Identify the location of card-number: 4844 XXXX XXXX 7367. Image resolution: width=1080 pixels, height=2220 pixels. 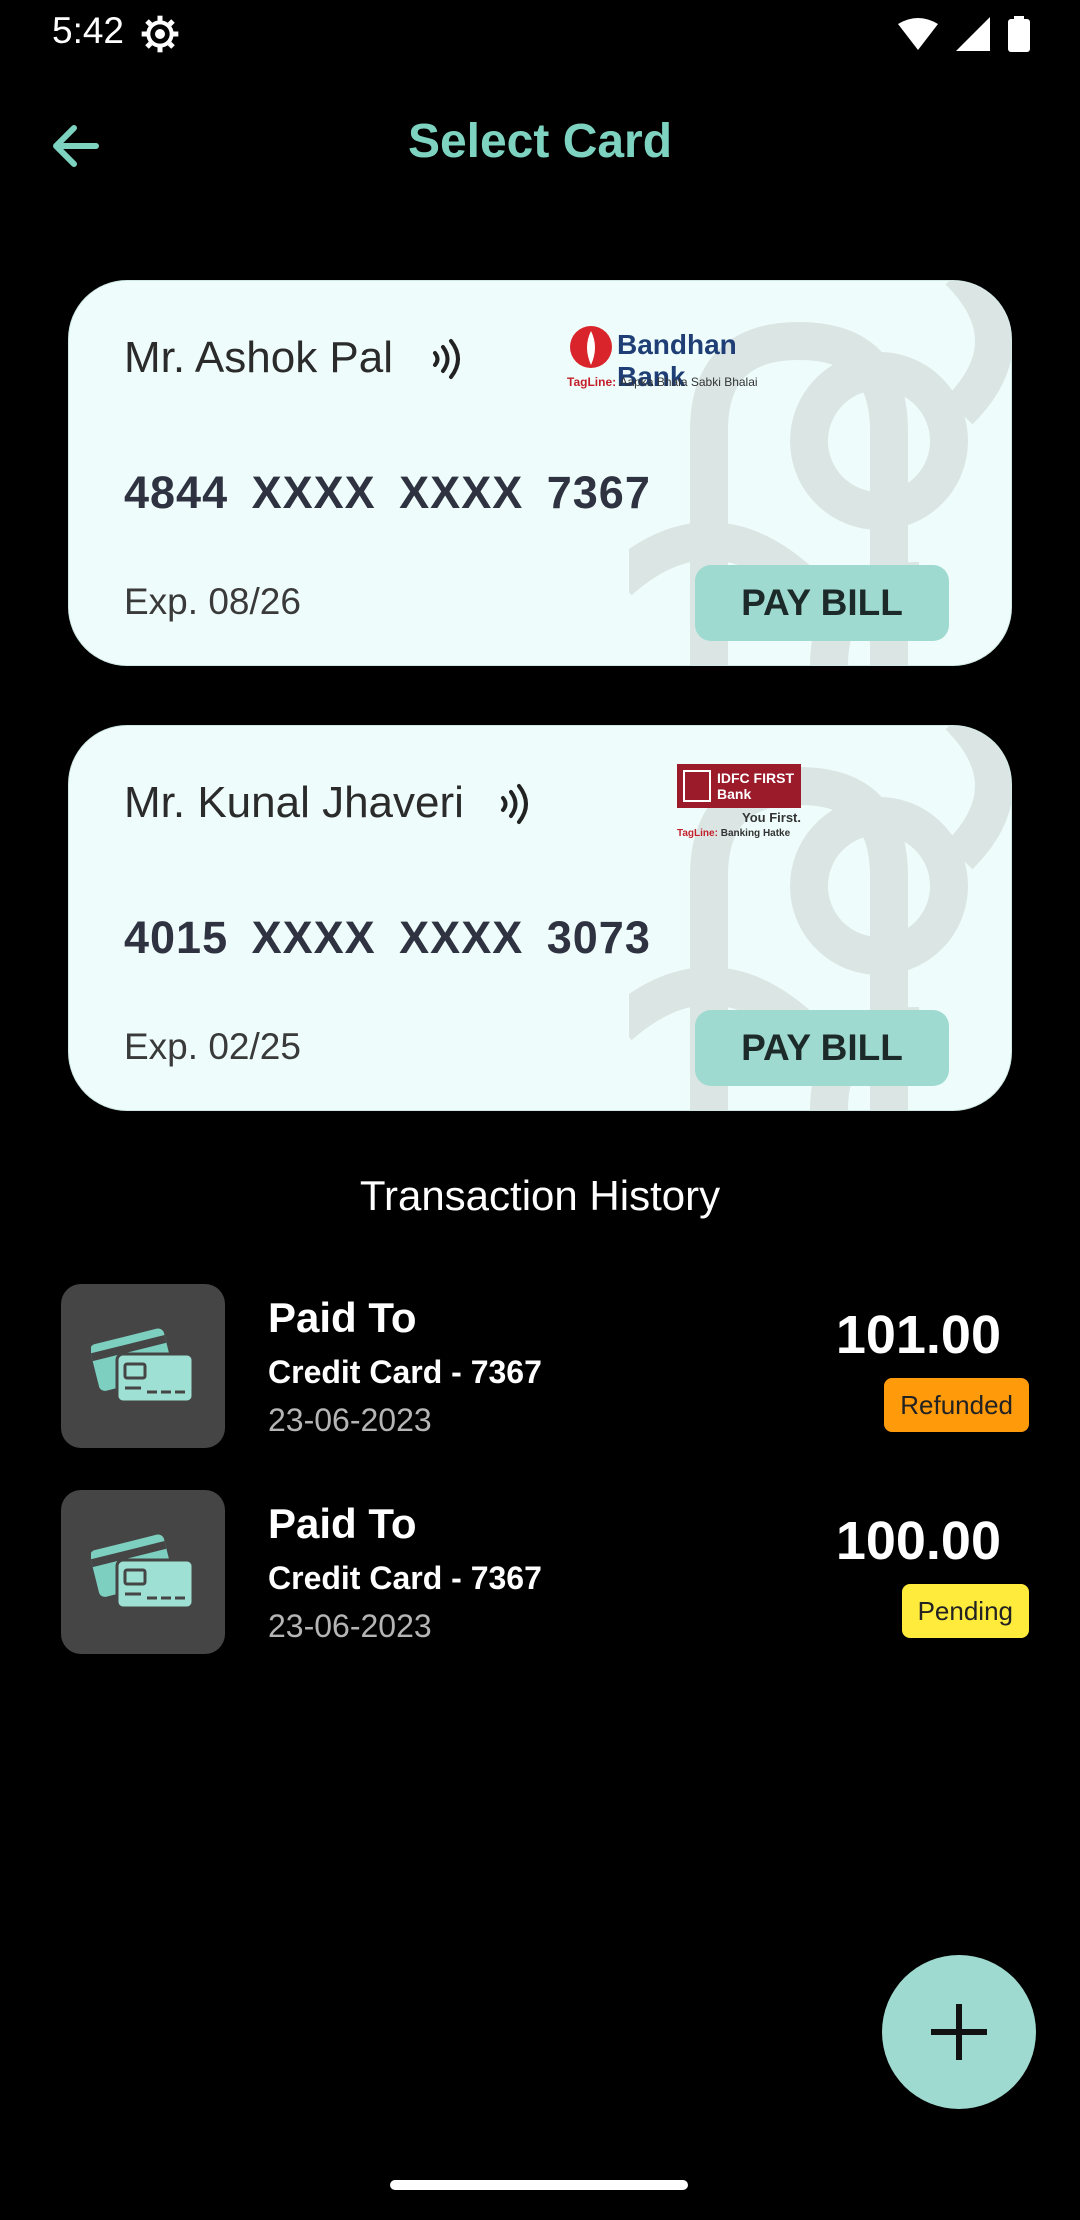
(387, 492).